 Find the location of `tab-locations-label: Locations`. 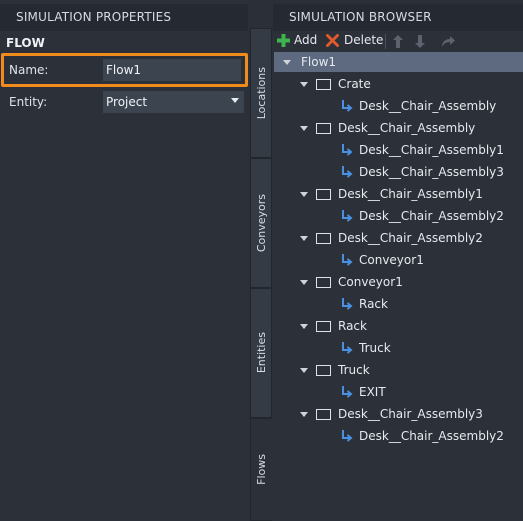

tab-locations-label: Locations is located at coordinates (261, 93).